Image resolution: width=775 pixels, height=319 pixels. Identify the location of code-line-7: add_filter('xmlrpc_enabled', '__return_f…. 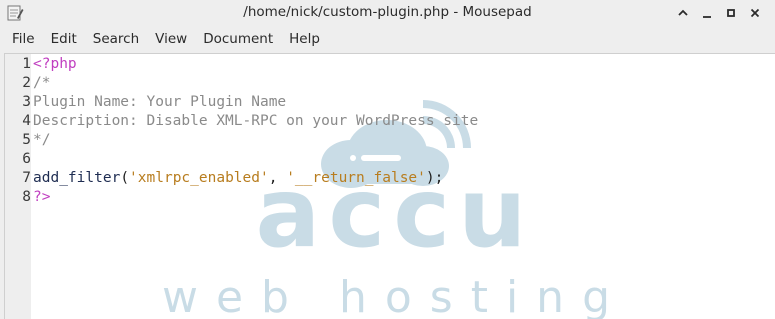
(238, 178).